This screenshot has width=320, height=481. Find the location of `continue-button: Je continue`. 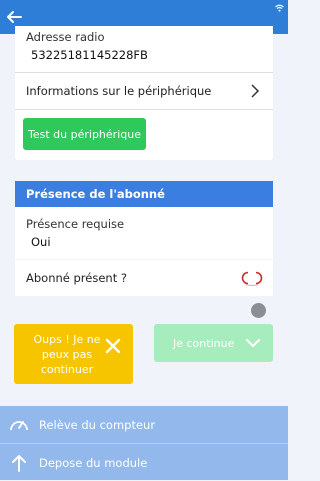

continue-button: Je continue is located at coordinates (213, 343).